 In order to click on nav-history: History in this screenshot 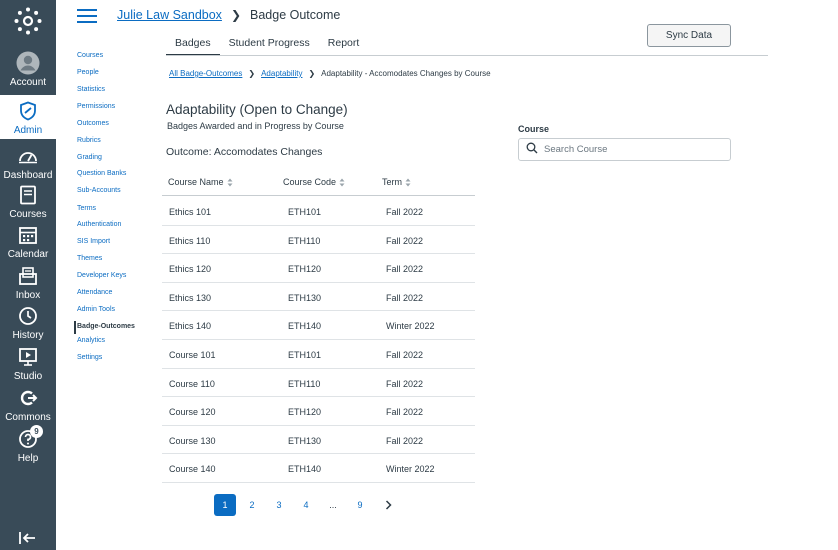, I will do `click(28, 322)`.